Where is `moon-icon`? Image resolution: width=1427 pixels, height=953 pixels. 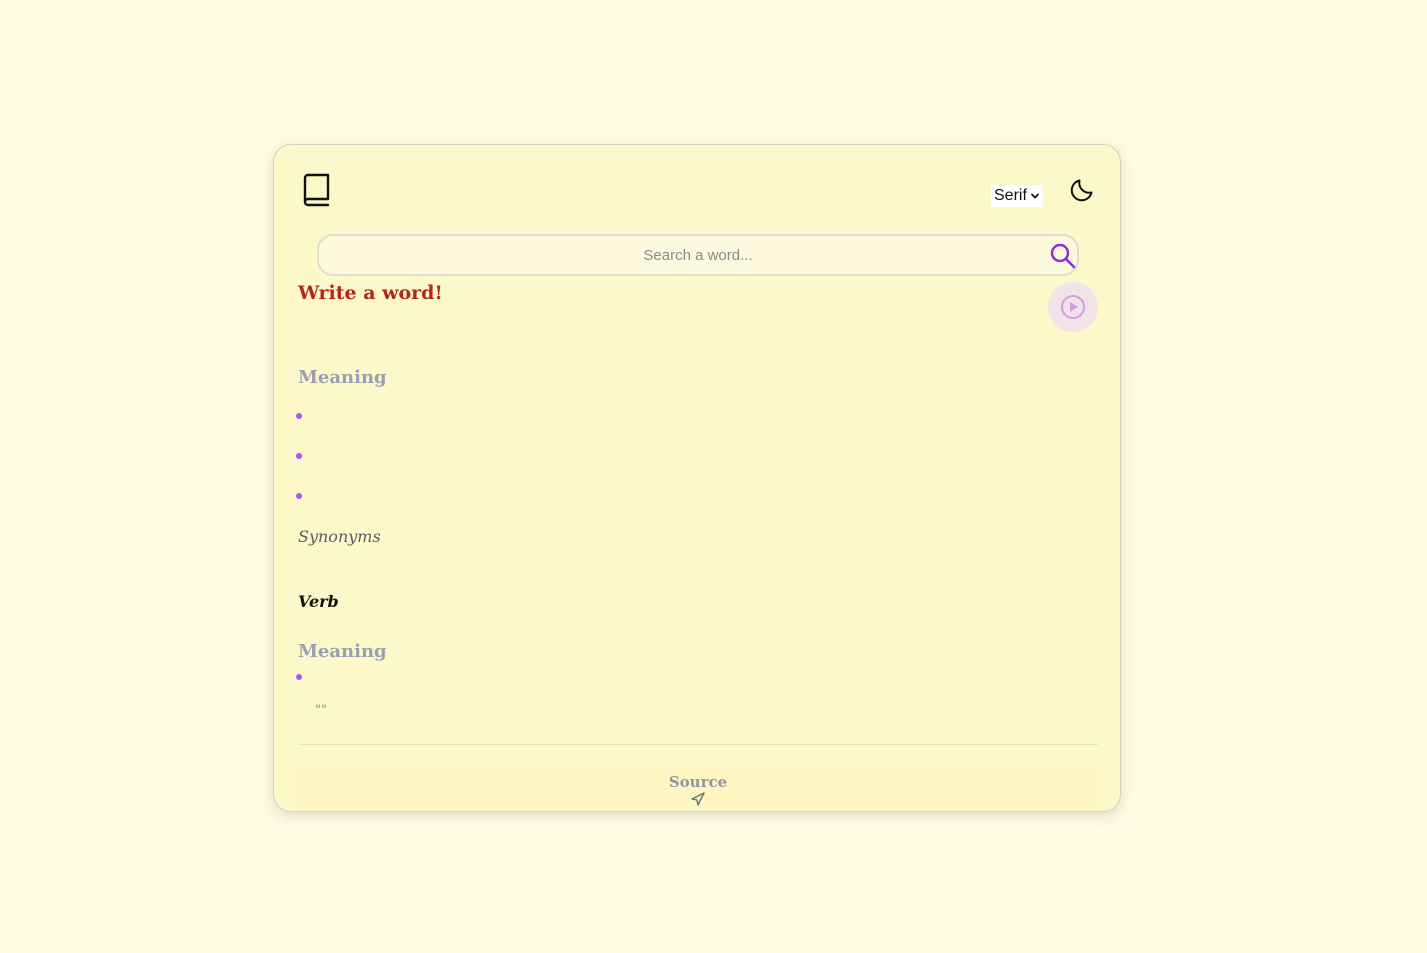 moon-icon is located at coordinates (1083, 189).